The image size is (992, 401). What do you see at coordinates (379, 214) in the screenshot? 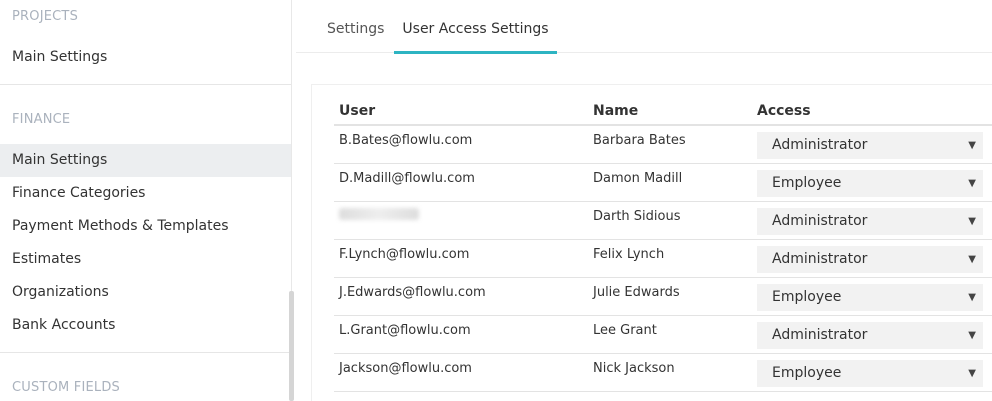
I see `redacted-email` at bounding box center [379, 214].